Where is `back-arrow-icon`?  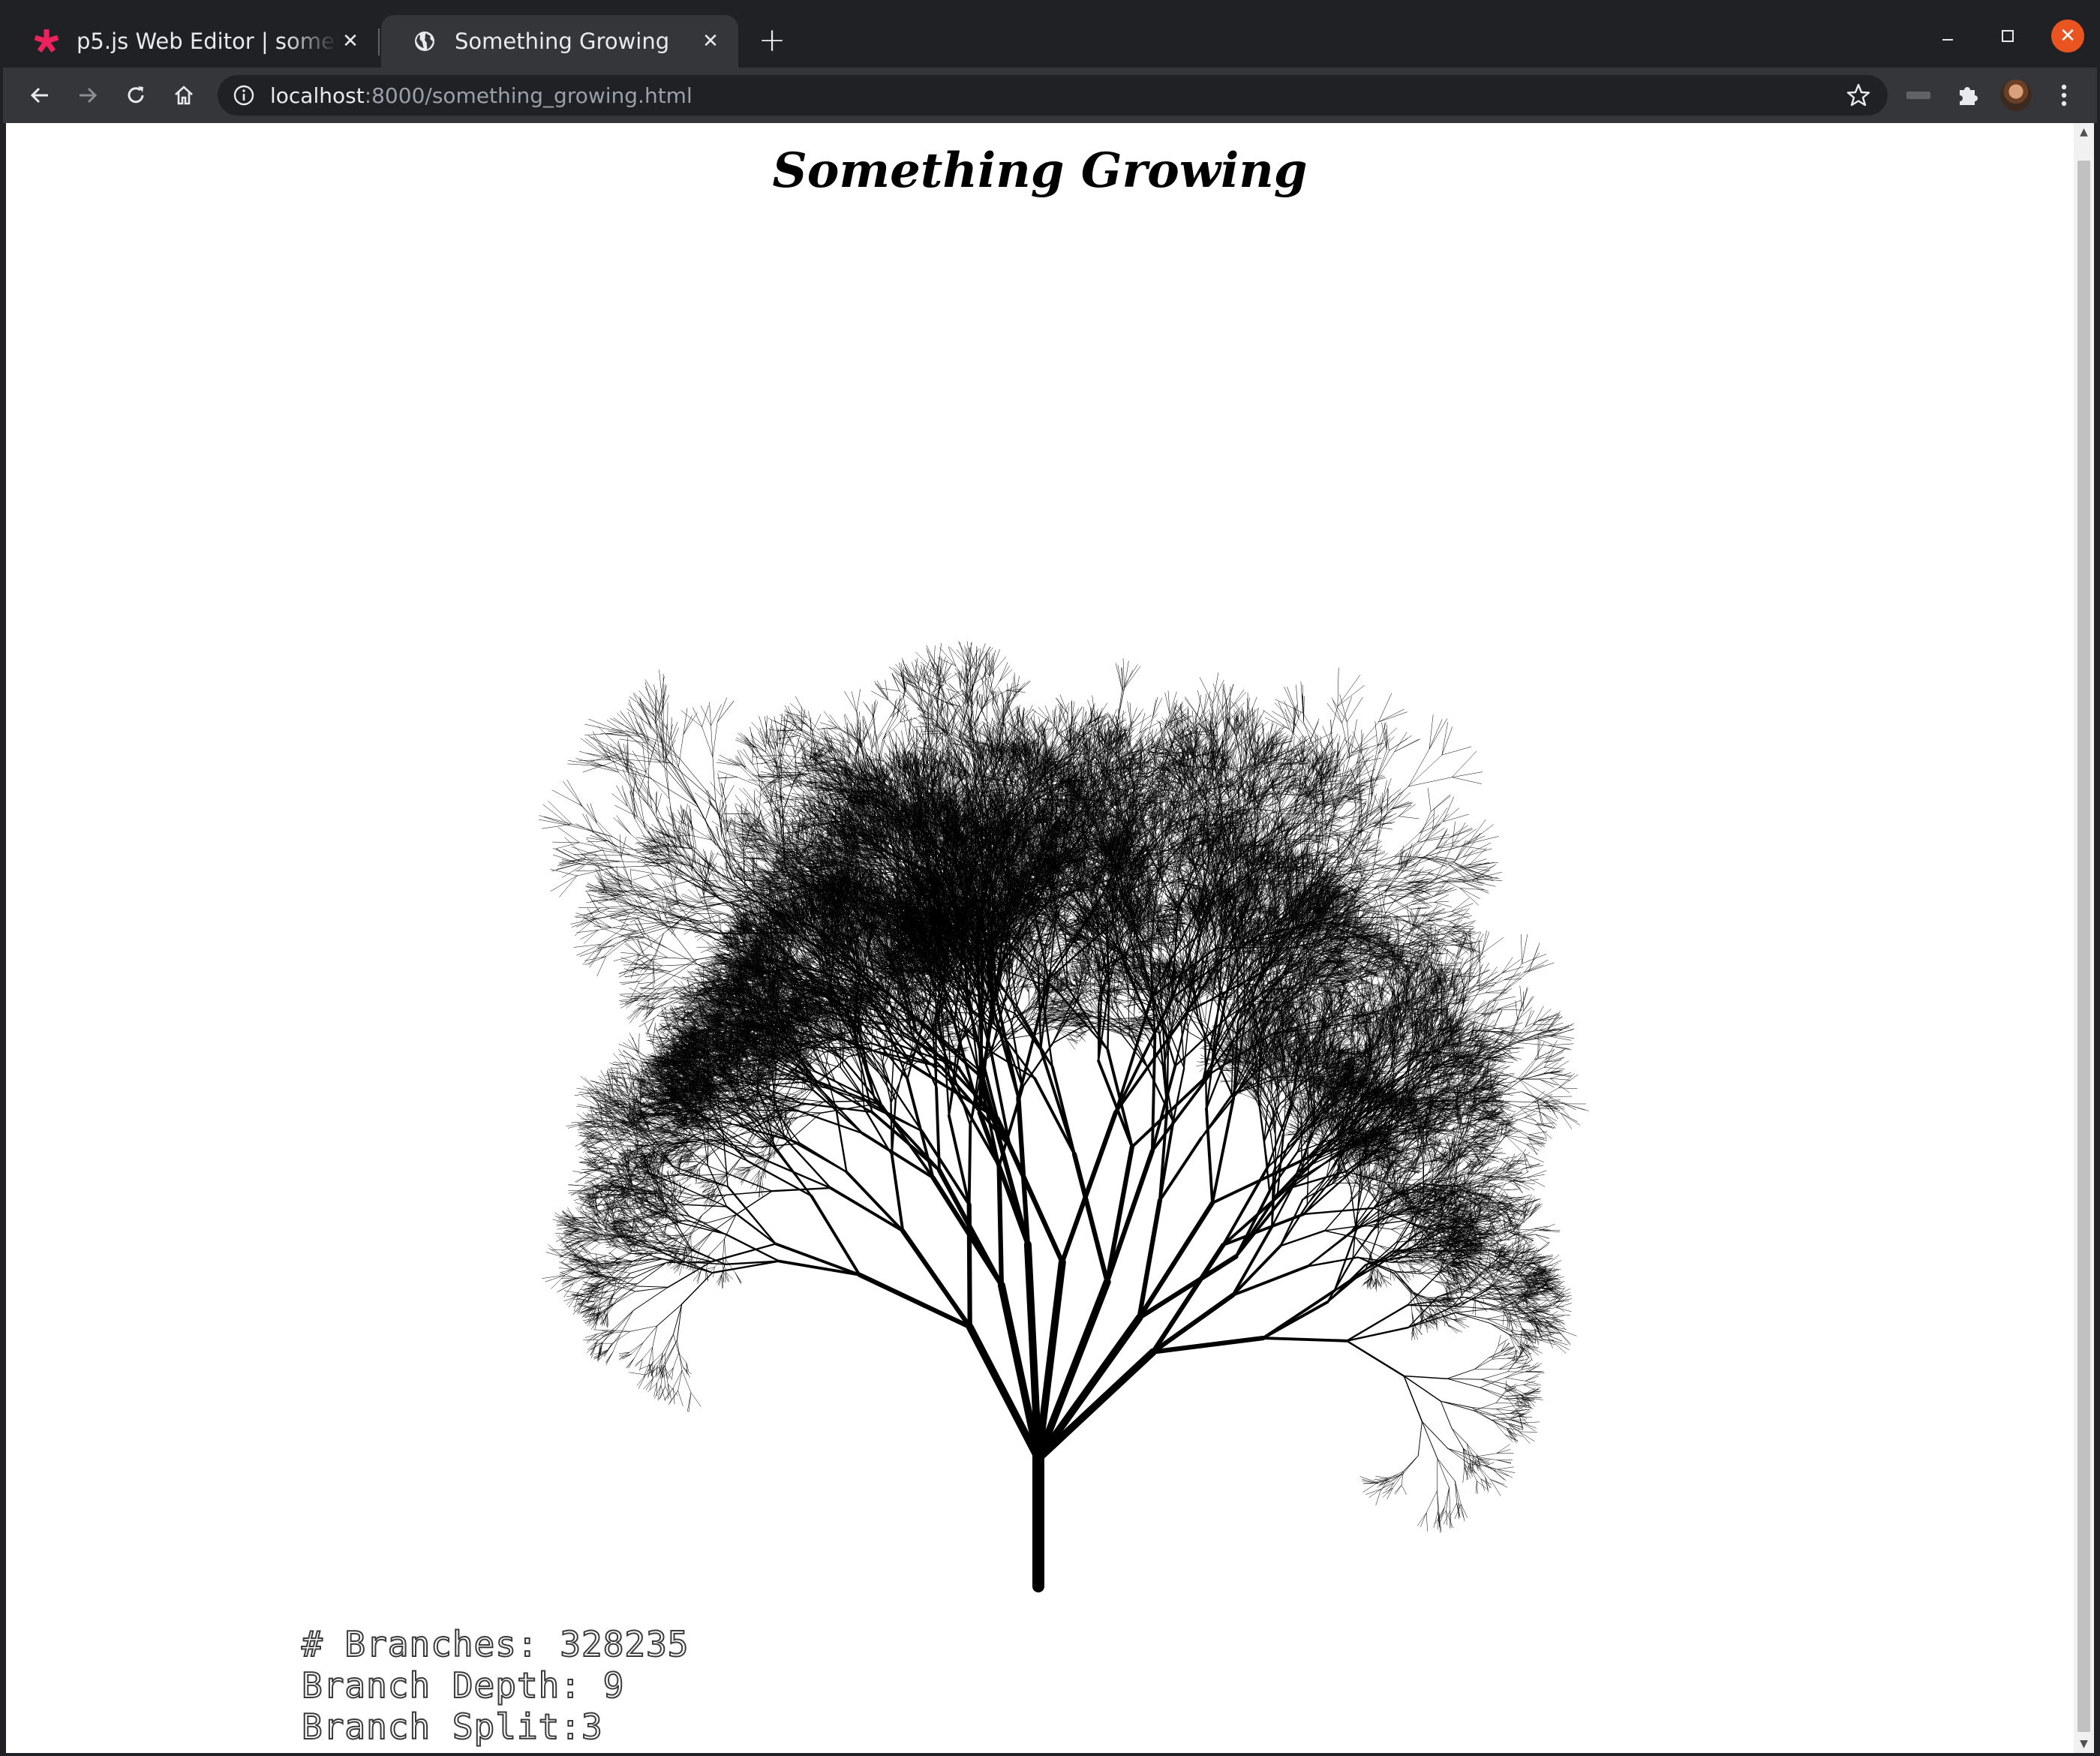 back-arrow-icon is located at coordinates (40, 95).